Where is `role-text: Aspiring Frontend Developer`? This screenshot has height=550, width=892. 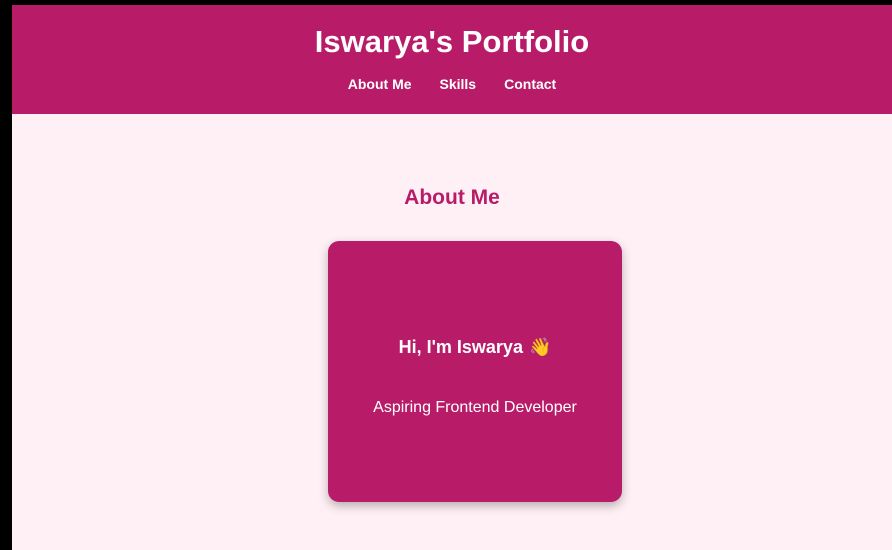
role-text: Aspiring Frontend Developer is located at coordinates (475, 407).